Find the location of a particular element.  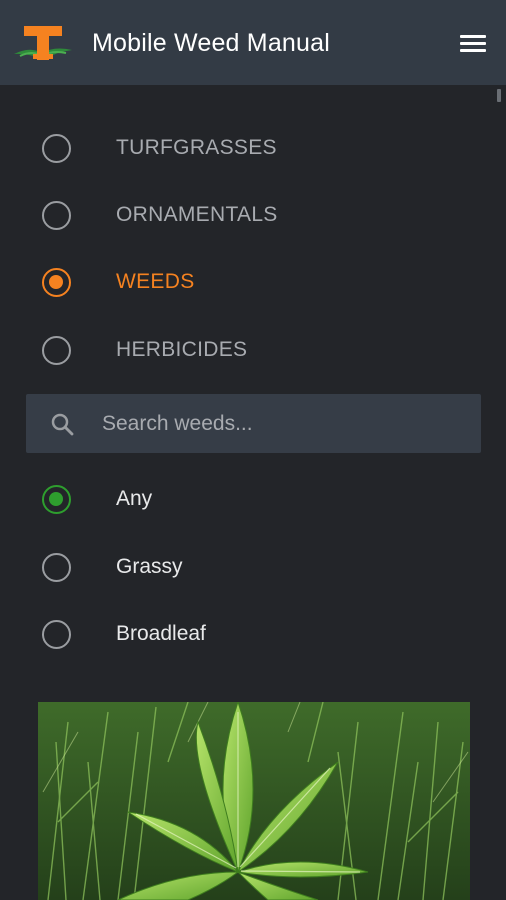

category-option-weeds: WEEDS is located at coordinates (253, 282).